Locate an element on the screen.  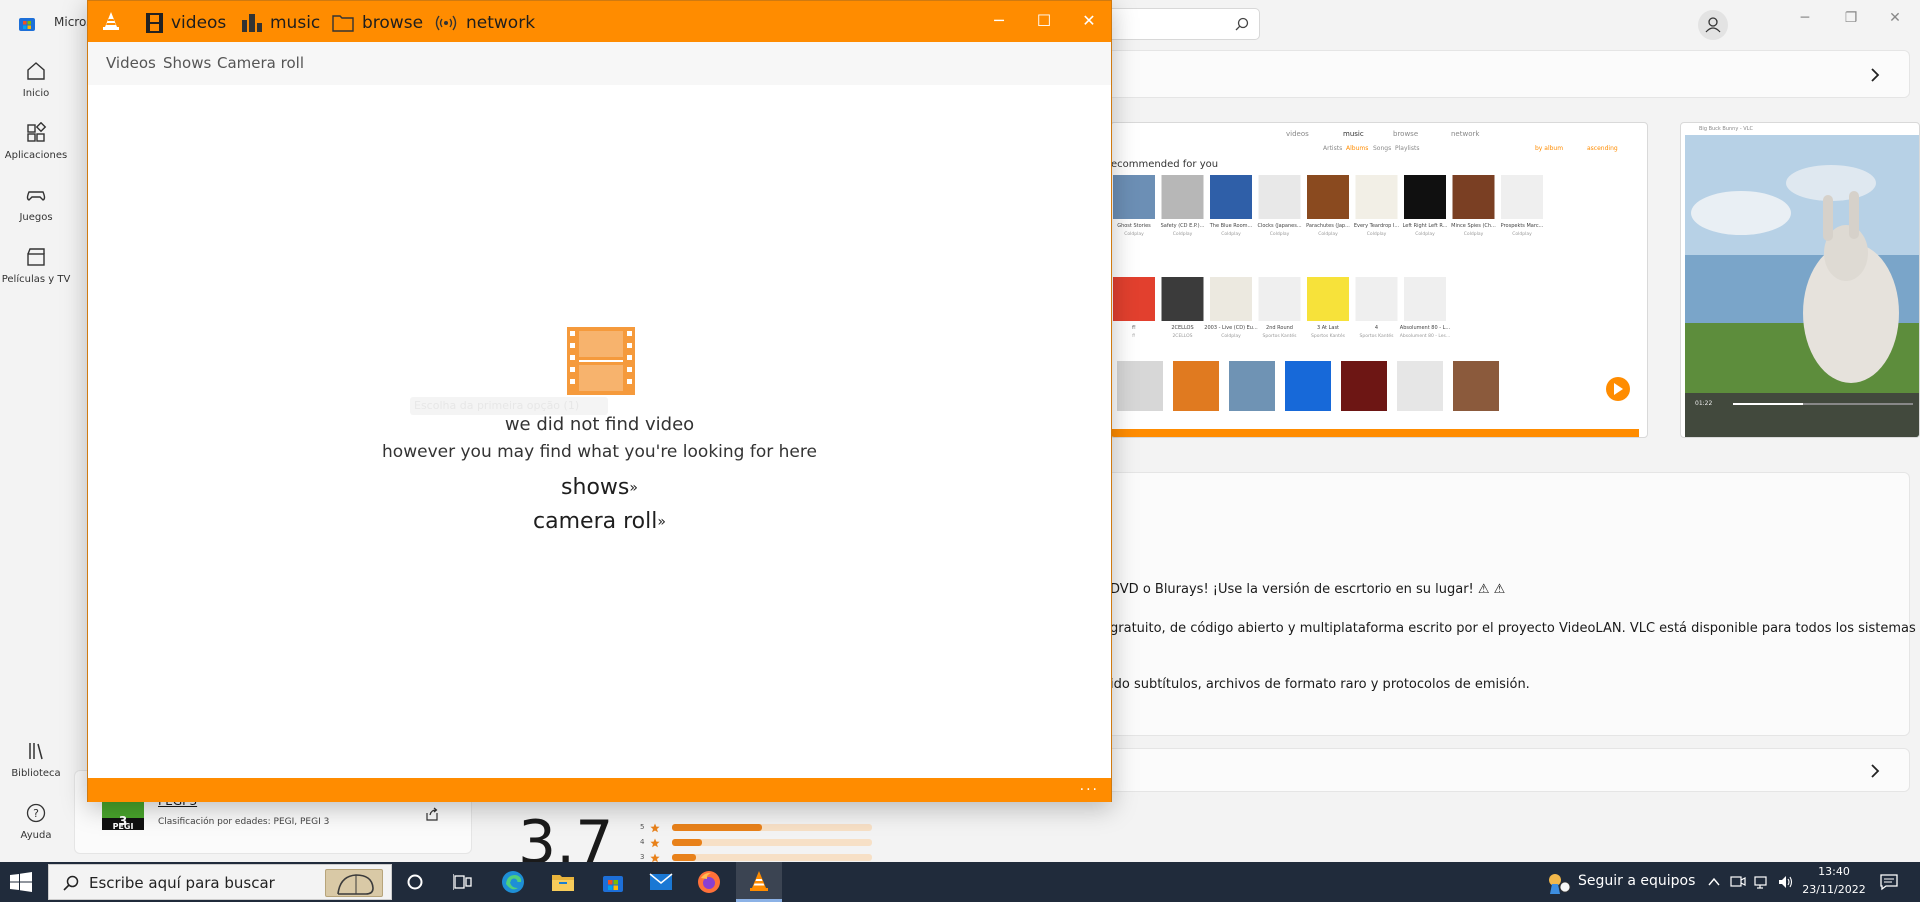
tab-videos: videos is located at coordinates (186, 23).